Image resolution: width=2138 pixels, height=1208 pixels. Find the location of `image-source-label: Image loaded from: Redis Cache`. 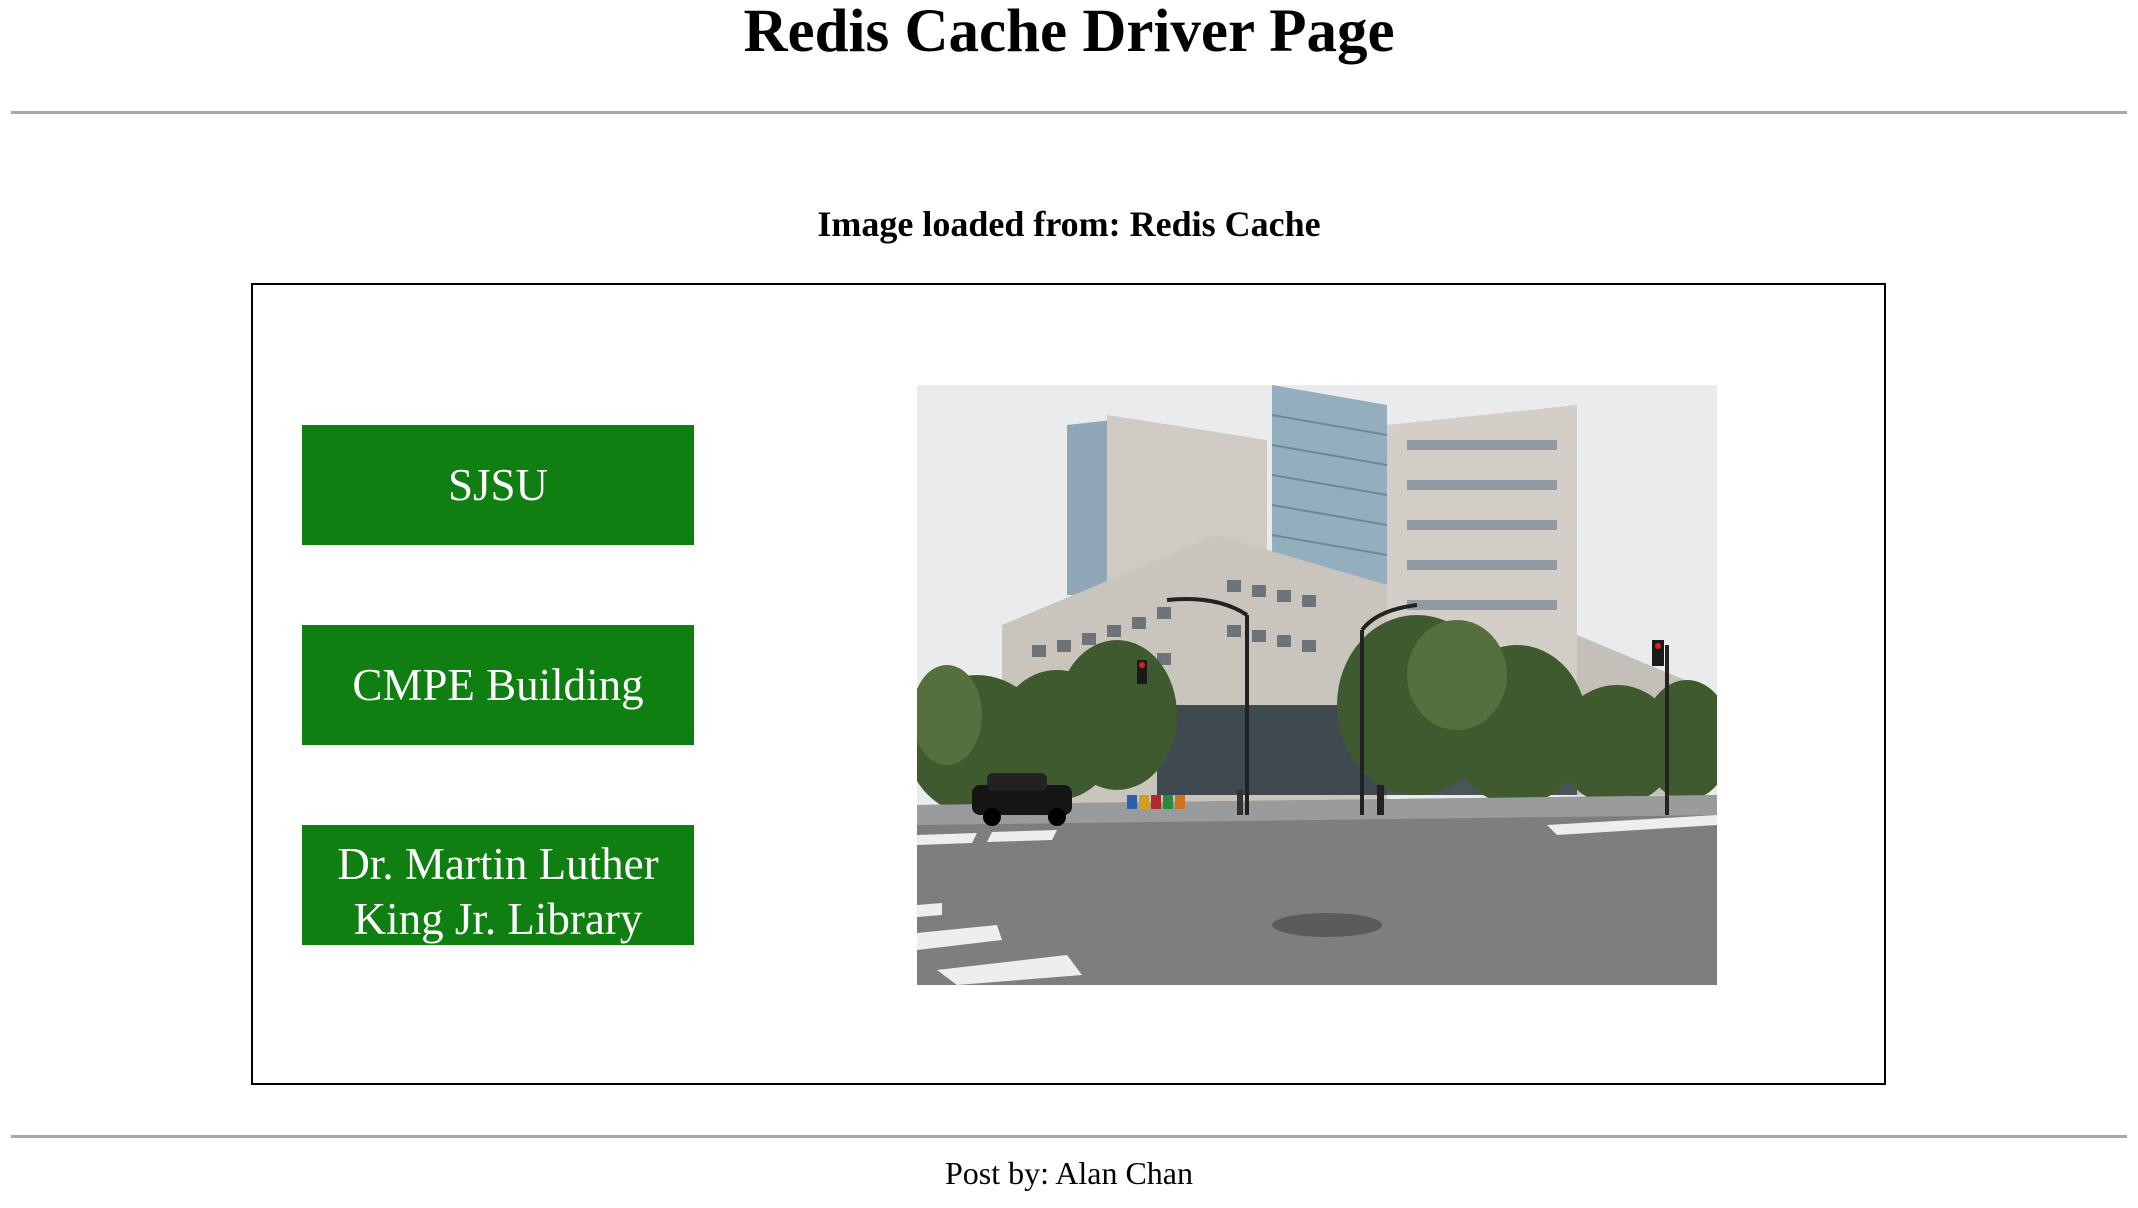

image-source-label: Image loaded from: Redis Cache is located at coordinates (1069, 224).